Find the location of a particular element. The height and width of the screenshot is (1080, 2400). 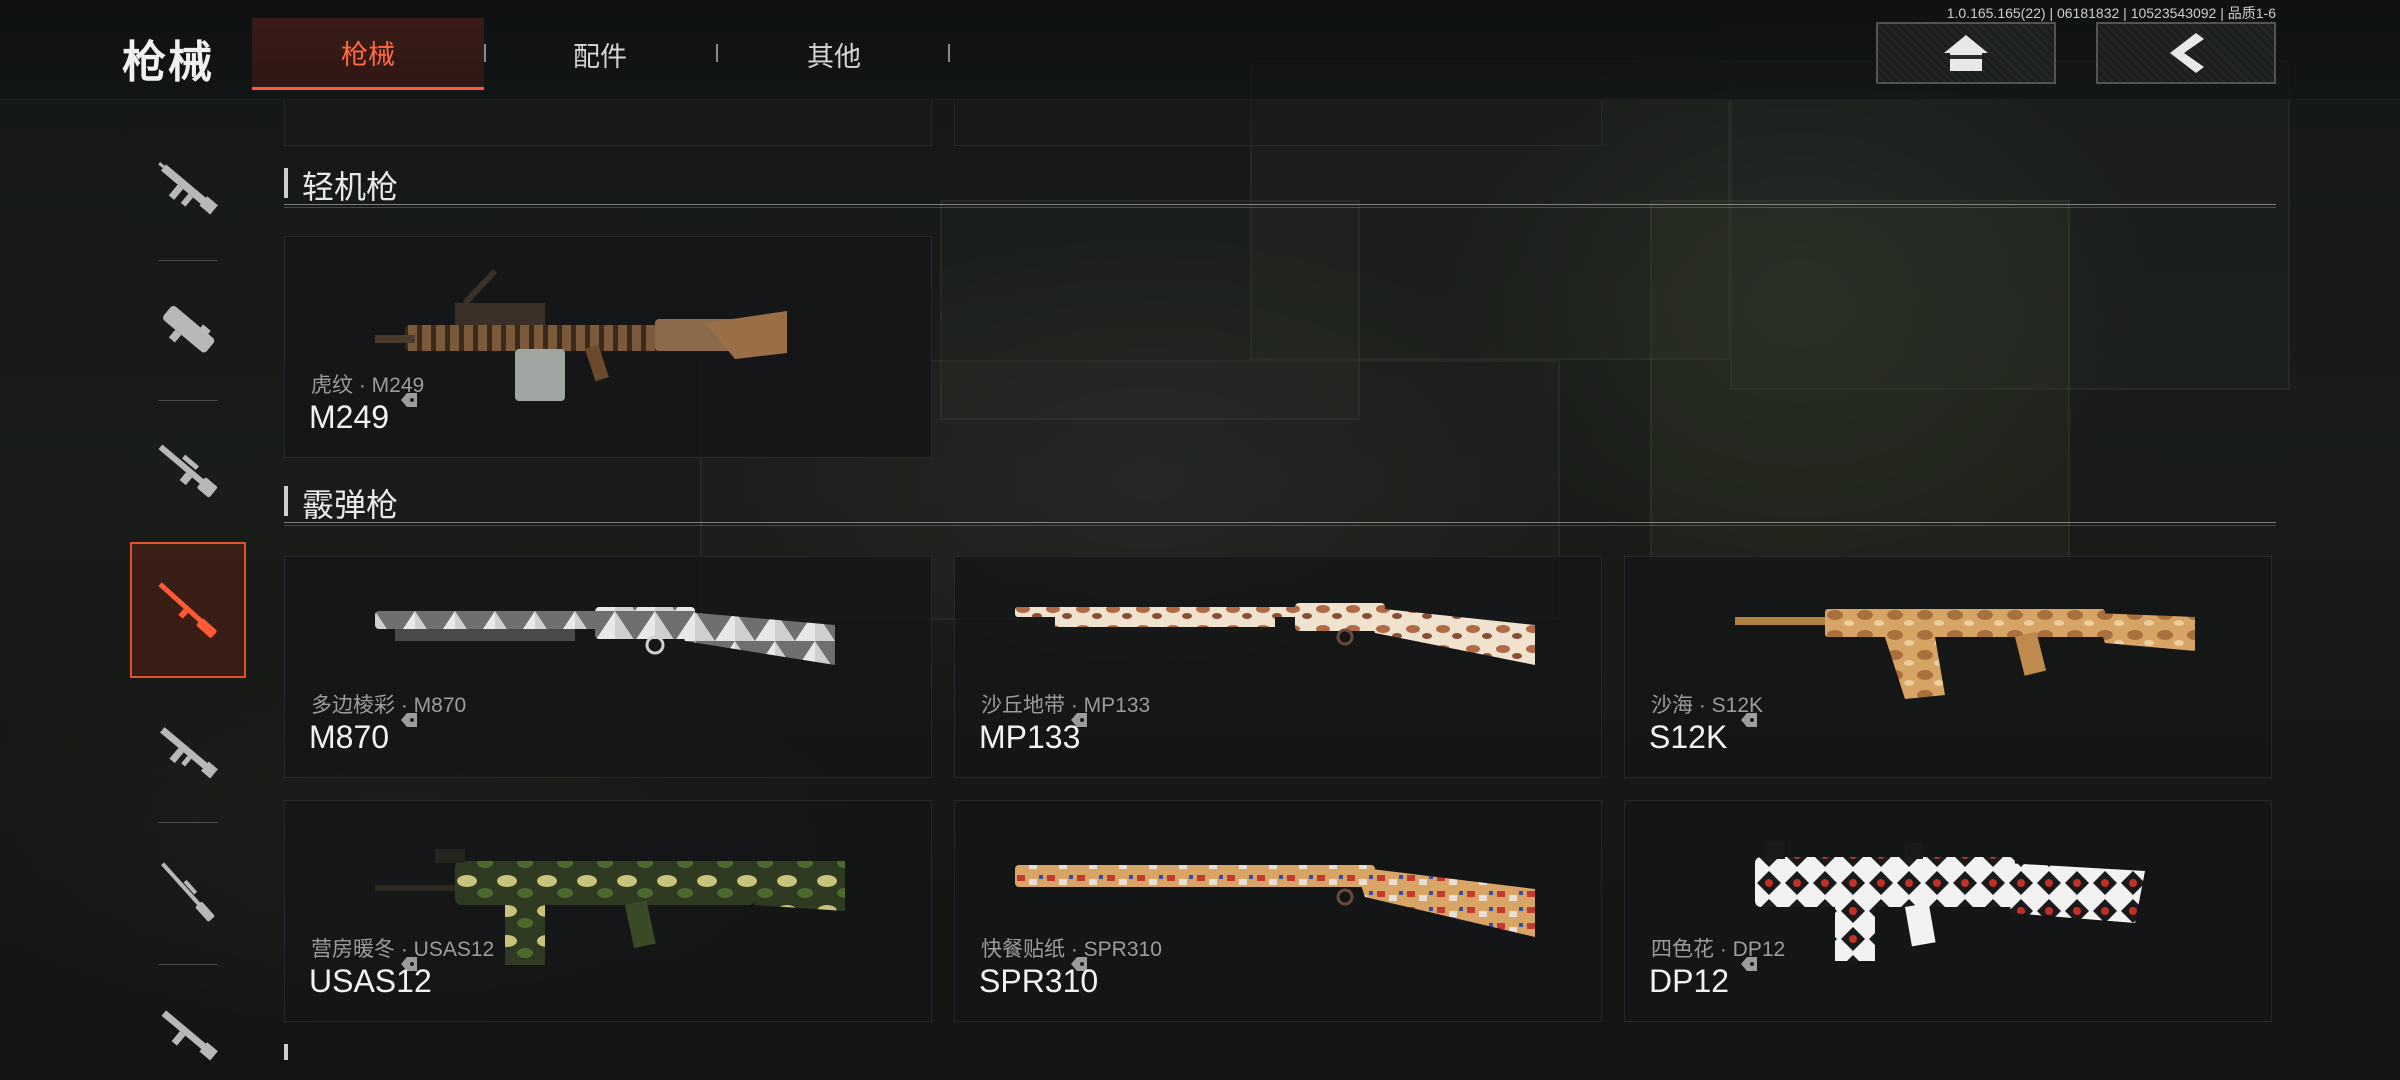

tab-label: 其他 is located at coordinates (834, 56).